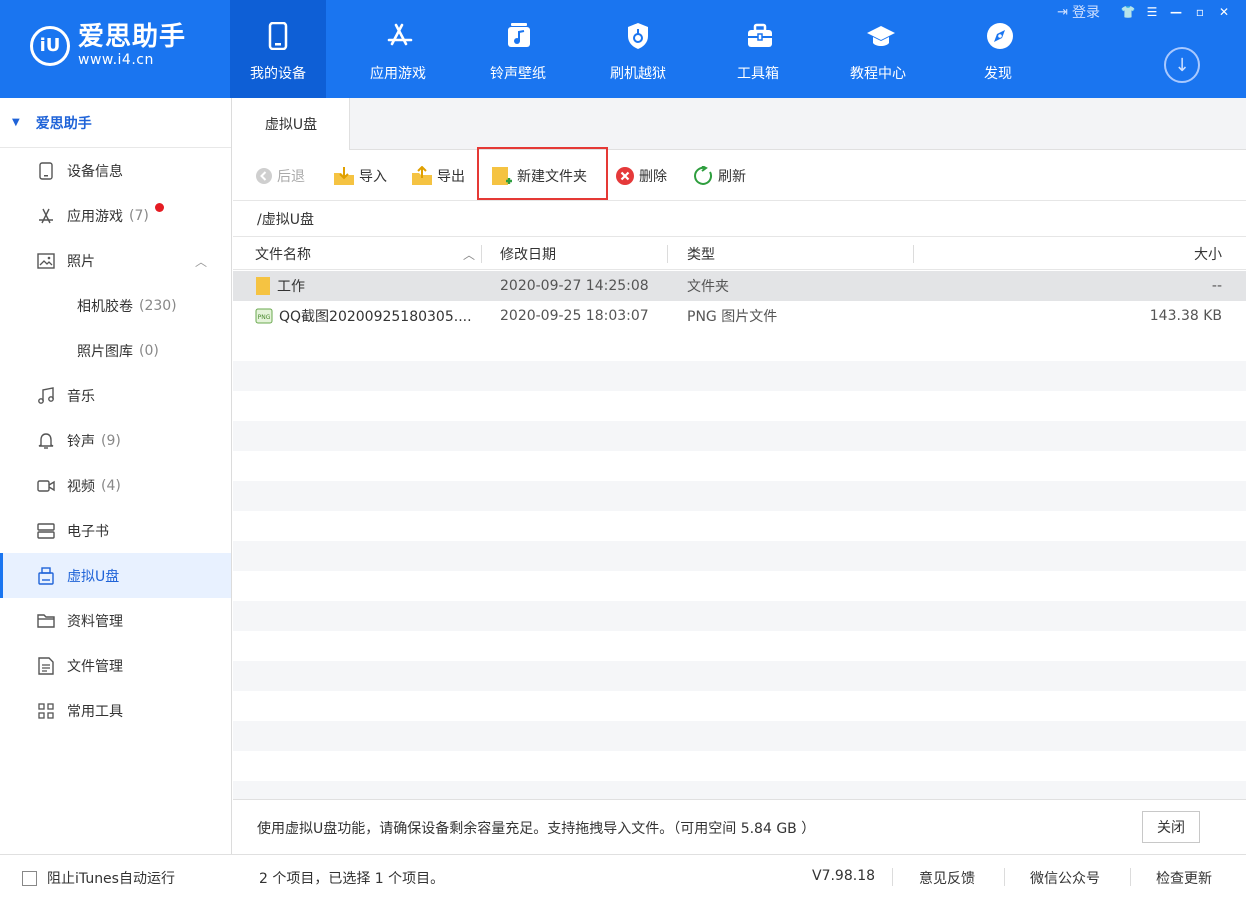 This screenshot has width=1246, height=897. I want to click on feedback-link: 意见反馈, so click(947, 878).